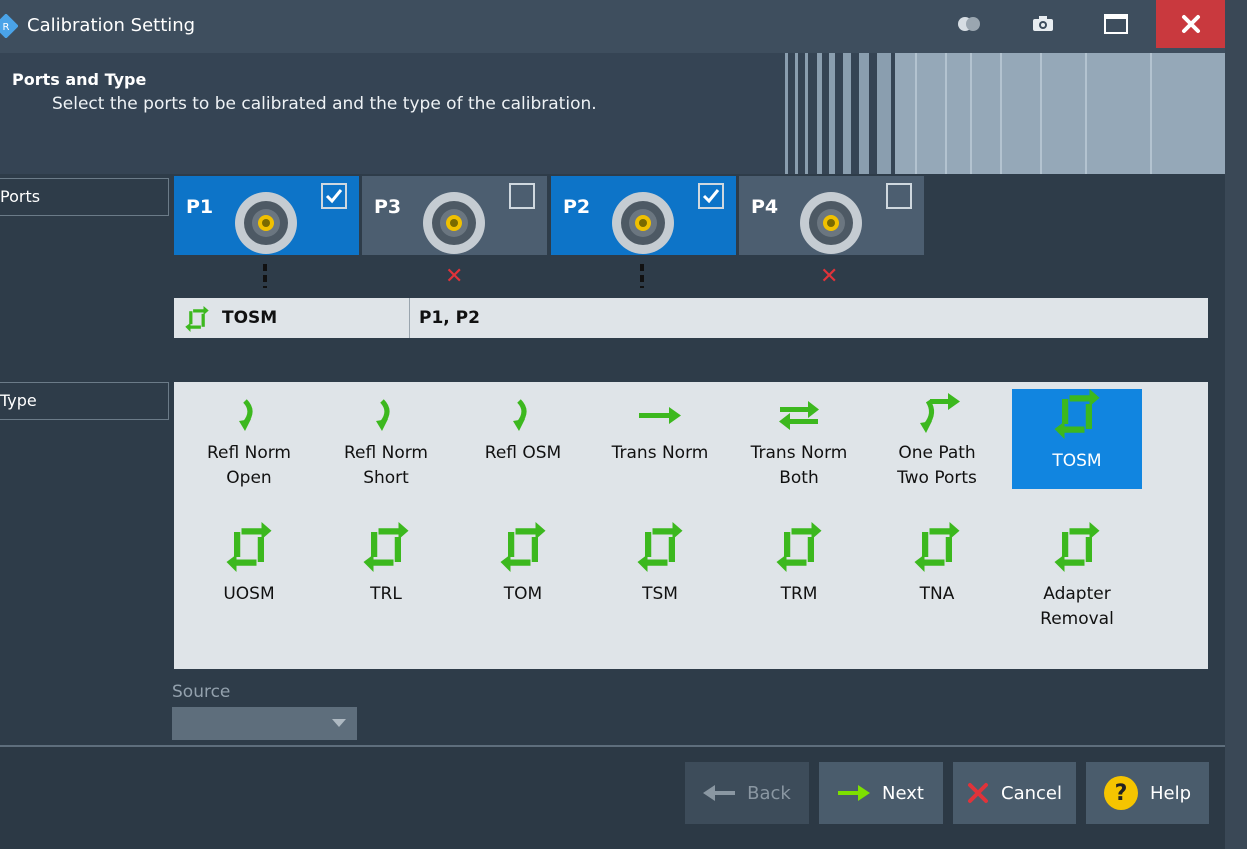  I want to click on app-logo-icon: R, so click(9, 26).